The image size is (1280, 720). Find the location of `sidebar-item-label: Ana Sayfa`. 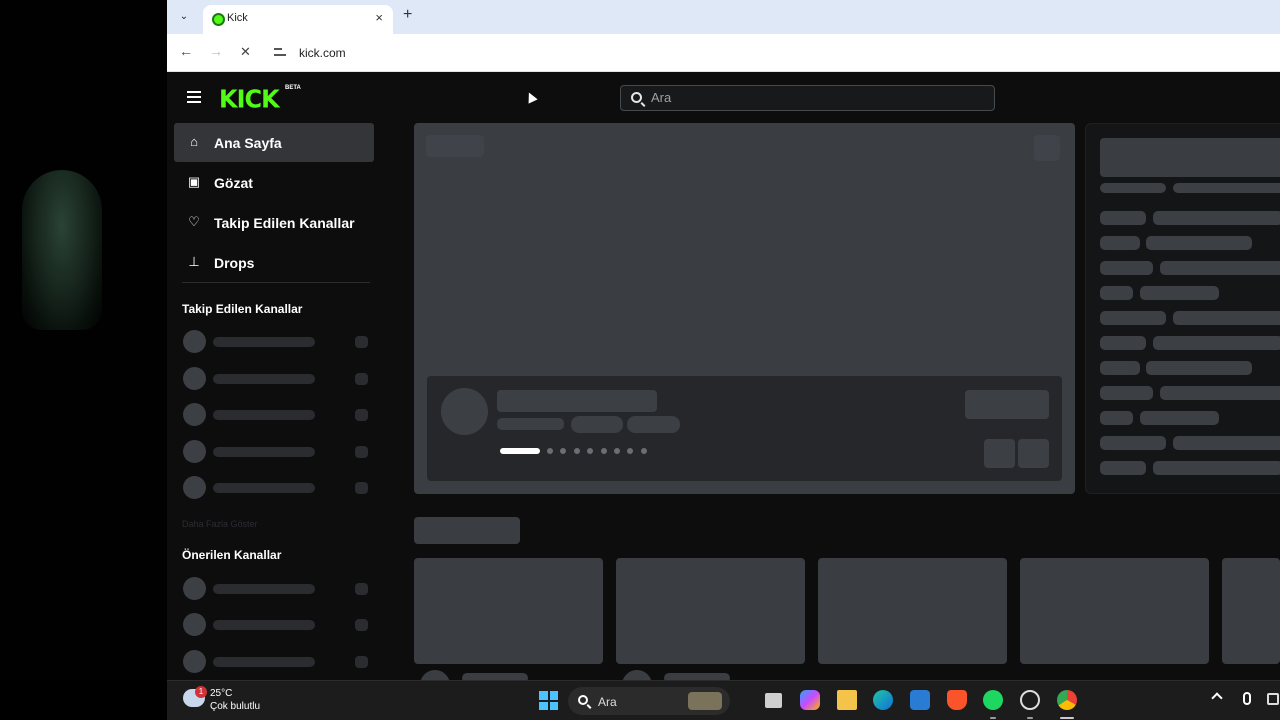

sidebar-item-label: Ana Sayfa is located at coordinates (248, 143).